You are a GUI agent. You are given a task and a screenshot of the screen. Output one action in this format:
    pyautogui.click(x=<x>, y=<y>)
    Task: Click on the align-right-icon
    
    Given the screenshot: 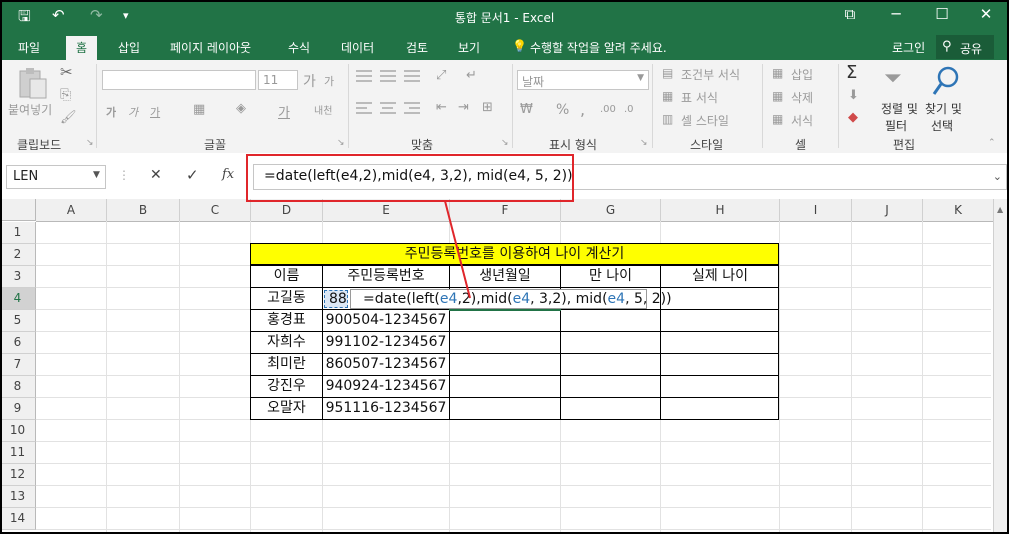 What is the action you would take?
    pyautogui.click(x=412, y=108)
    